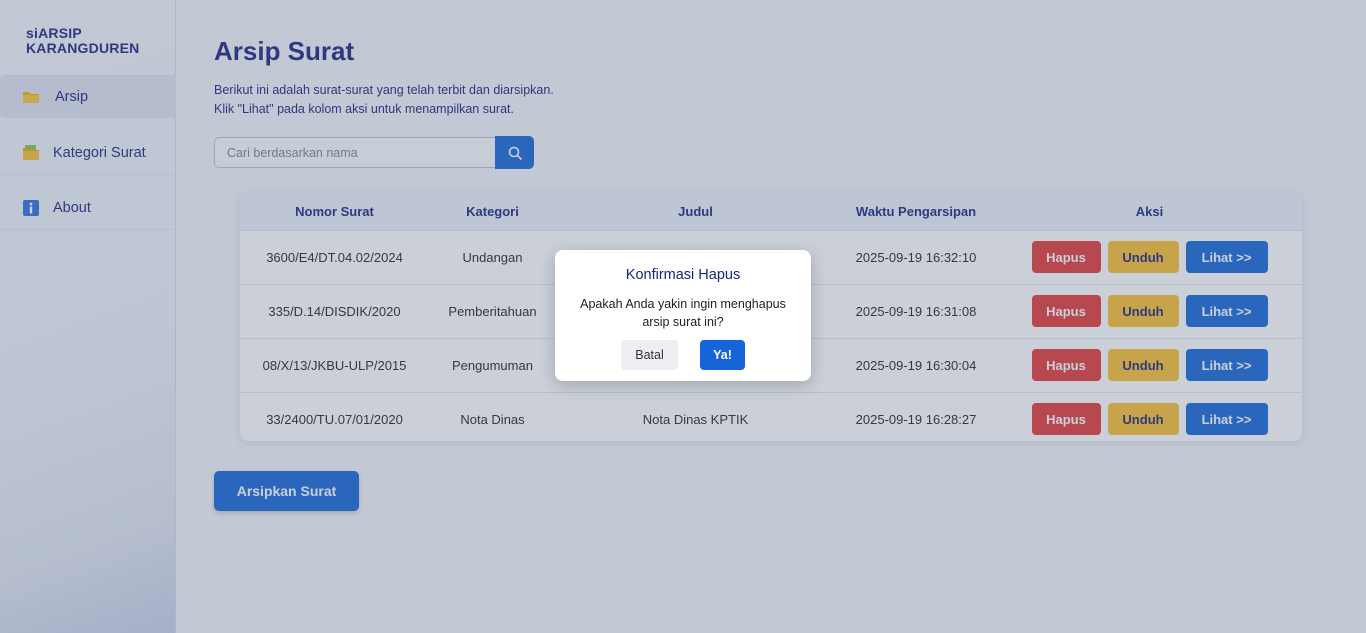  What do you see at coordinates (683, 322) in the screenshot?
I see `dialog-message-line-2: arsip surat ini?` at bounding box center [683, 322].